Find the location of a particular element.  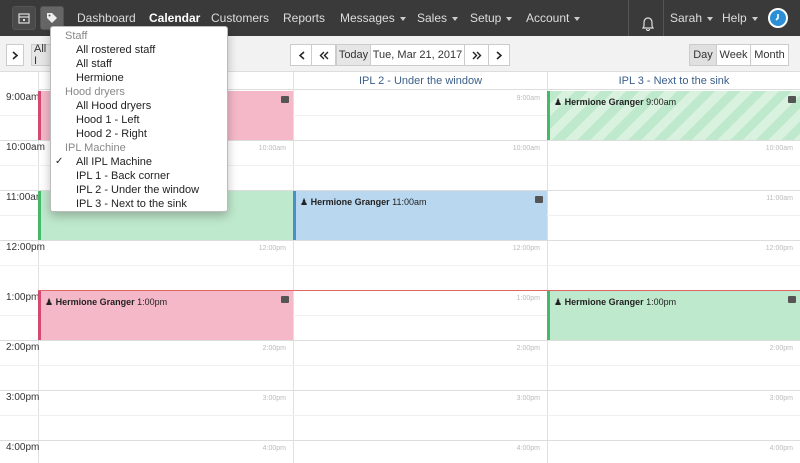

prev-day-button is located at coordinates (301, 55).